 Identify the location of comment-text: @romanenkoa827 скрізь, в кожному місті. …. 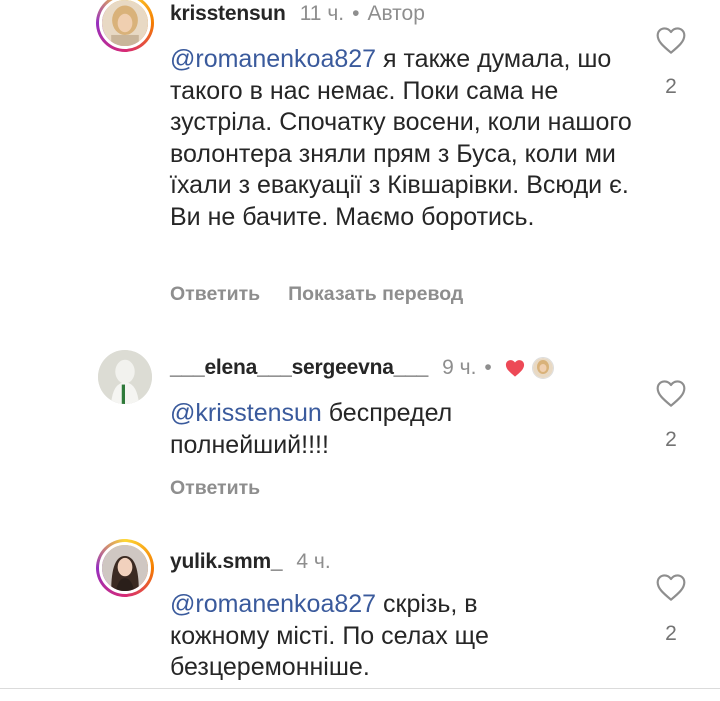
(370, 636).